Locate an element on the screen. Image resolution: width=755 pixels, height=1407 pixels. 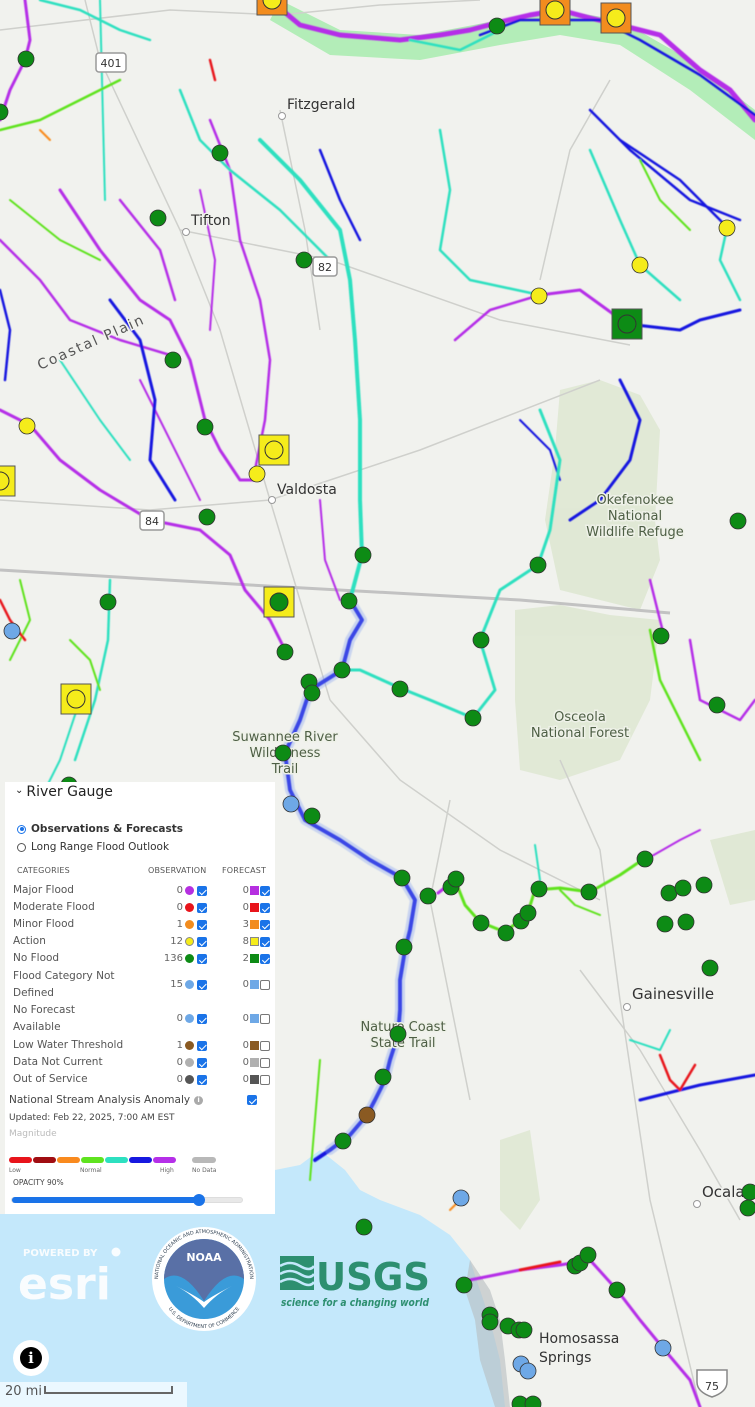
radio-long-range-outlook: Long Range Flood Outlook is located at coordinates (93, 847).